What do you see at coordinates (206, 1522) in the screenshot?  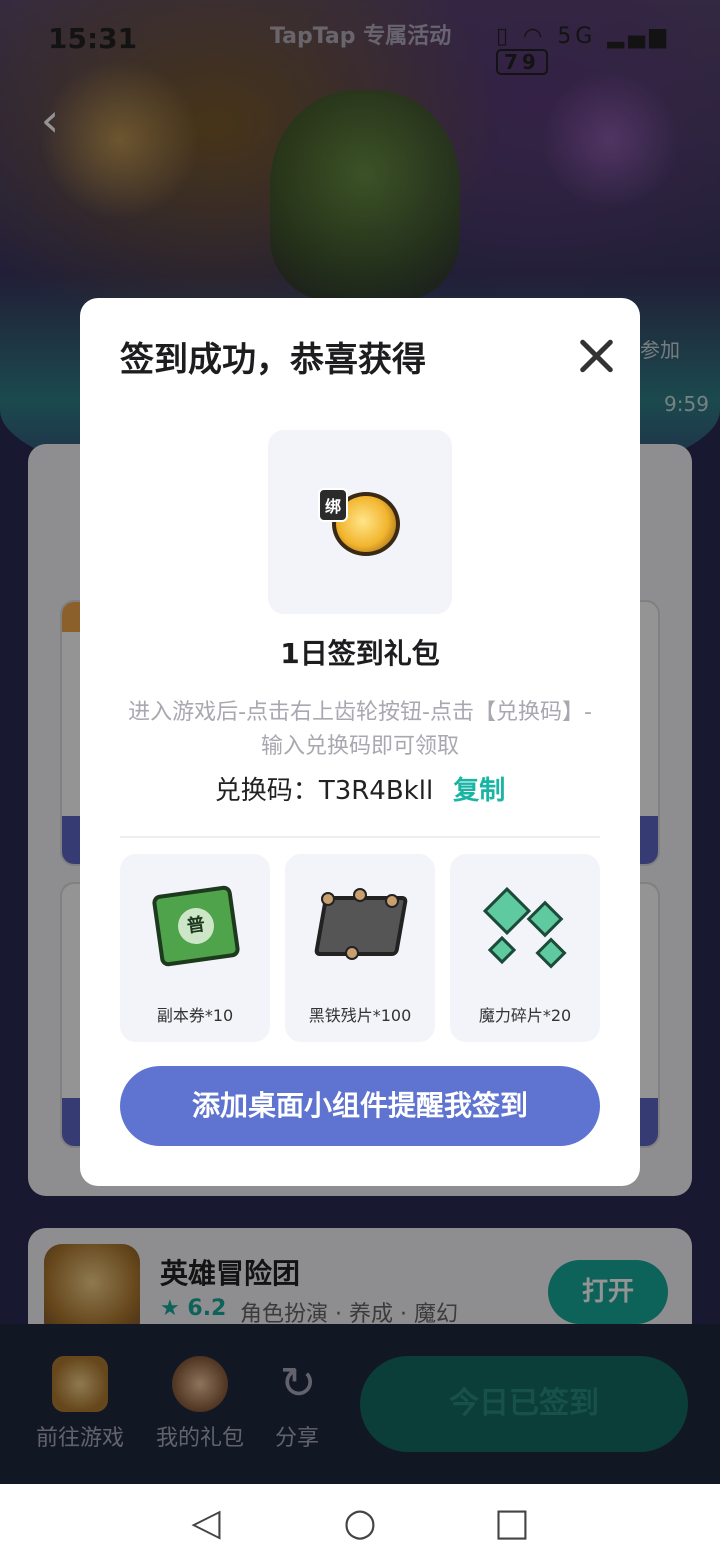 I see `nav-back-icon: ◁` at bounding box center [206, 1522].